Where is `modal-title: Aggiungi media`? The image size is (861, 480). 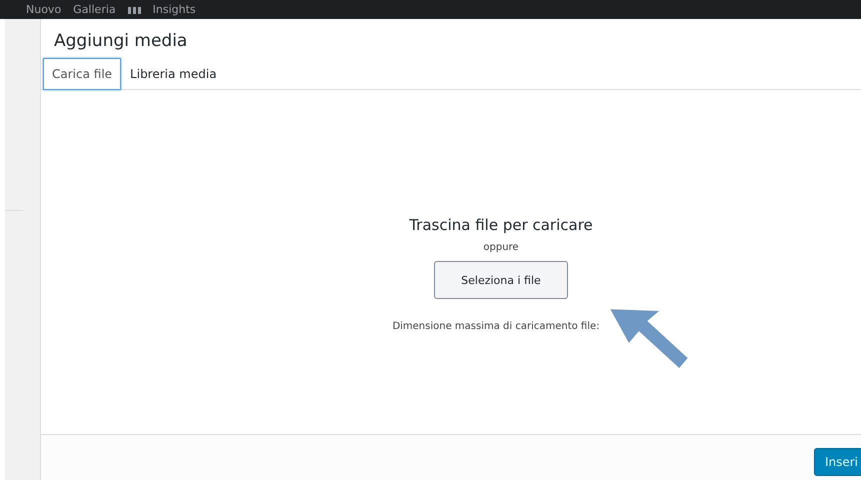 modal-title: Aggiungi media is located at coordinates (120, 41).